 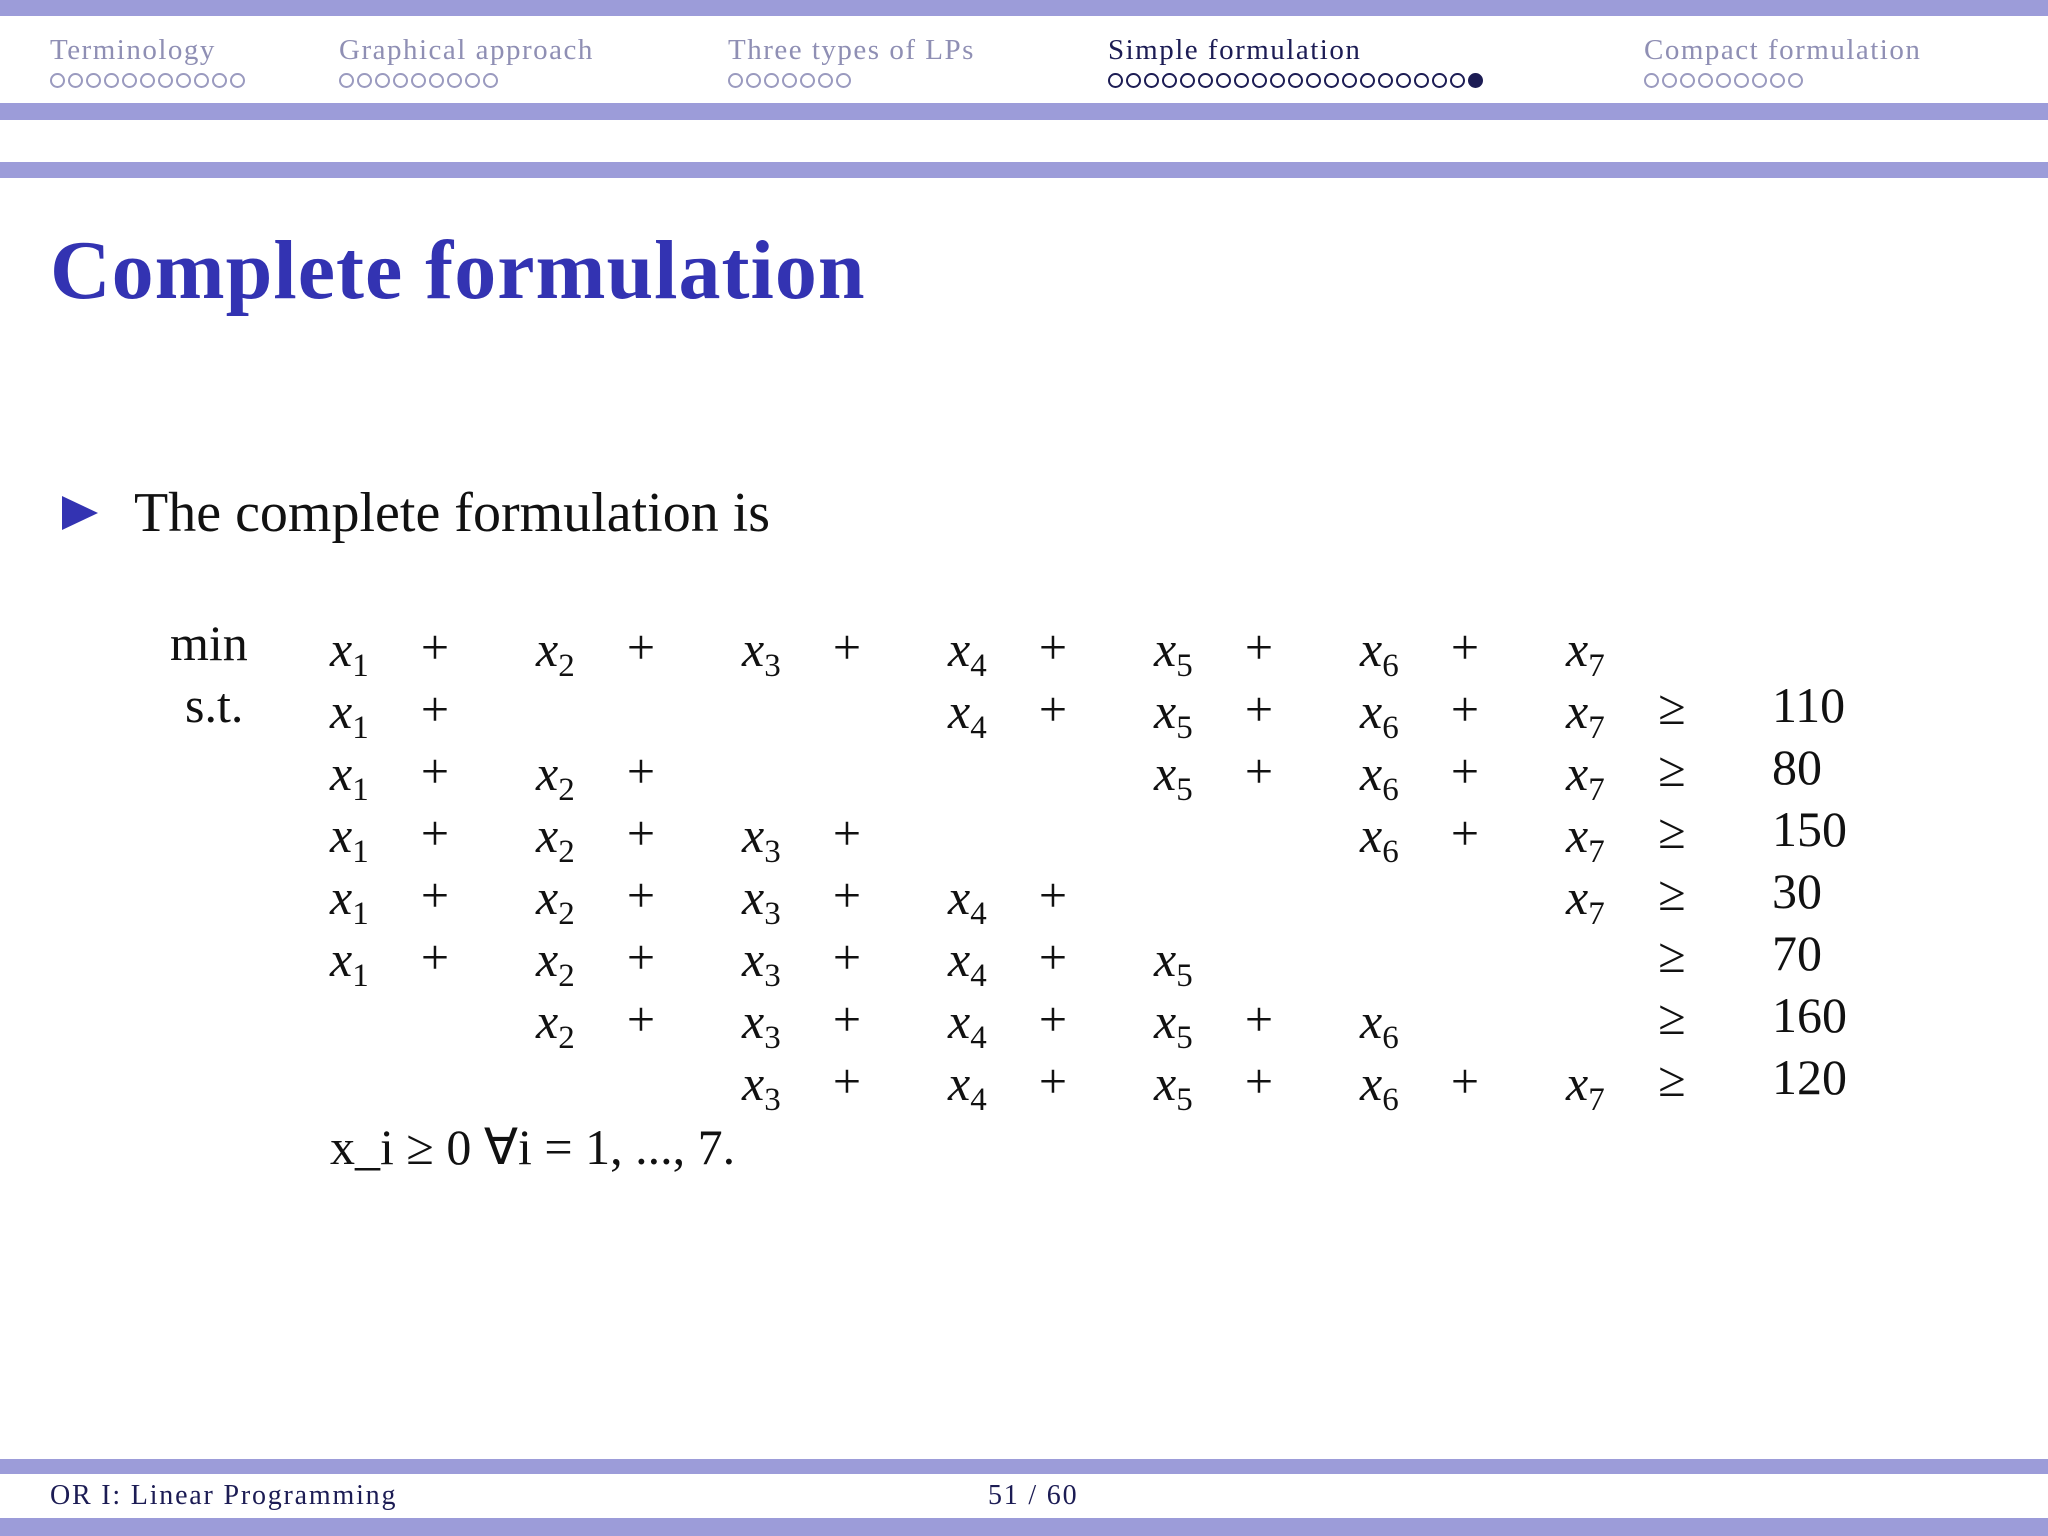 What do you see at coordinates (1809, 1015) in the screenshot?
I see `rhs-value: 160` at bounding box center [1809, 1015].